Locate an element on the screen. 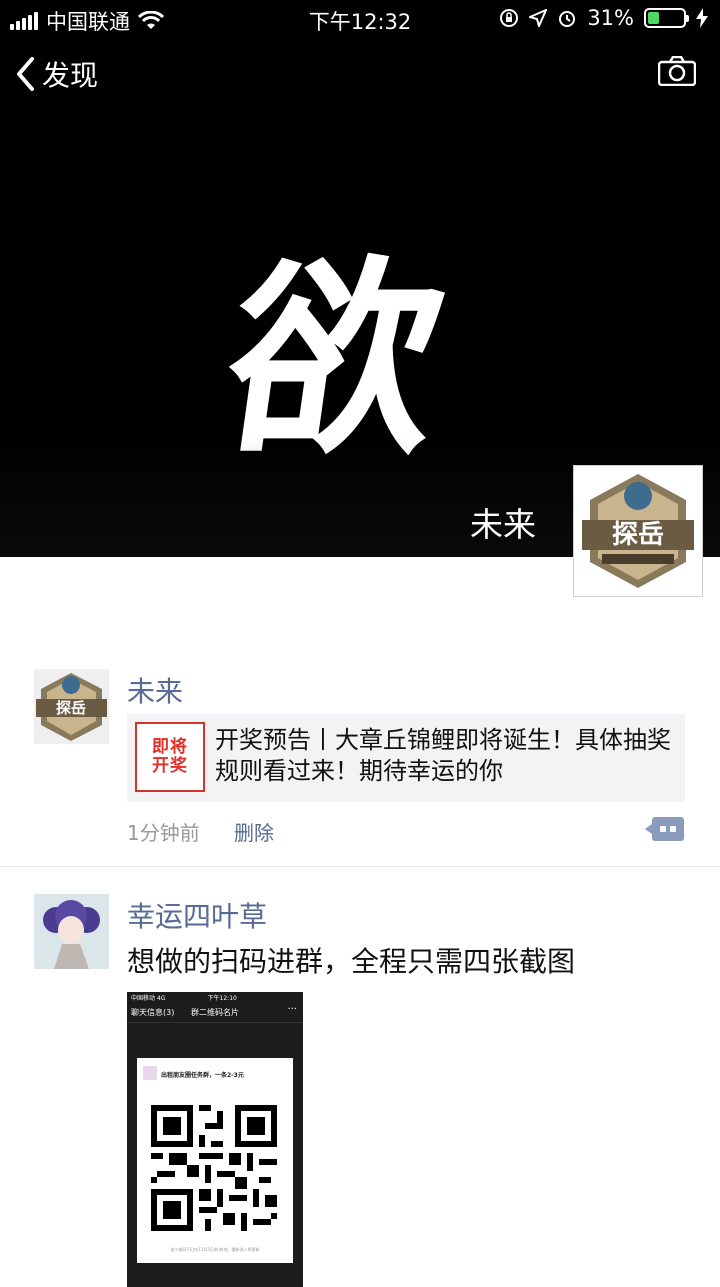 This screenshot has width=720, height=1287. charging-icon is located at coordinates (702, 18).